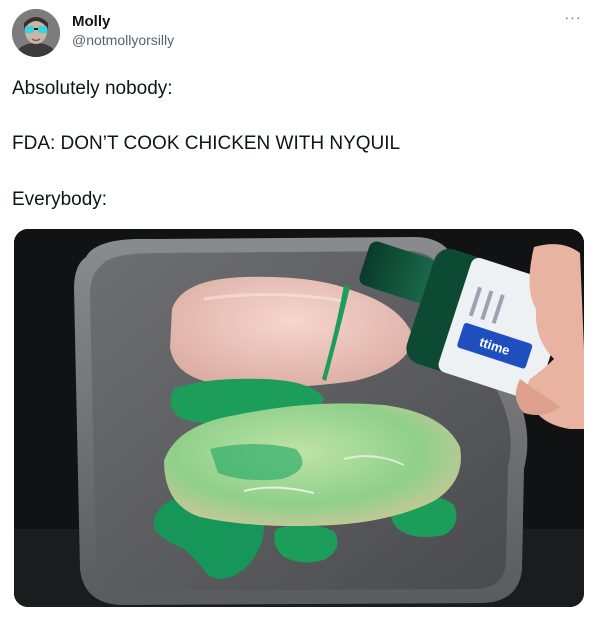 The height and width of the screenshot is (619, 599). Describe the element at coordinates (299, 35) in the screenshot. I see `tweet-header: Molly @notmollyorsilly ···` at that location.